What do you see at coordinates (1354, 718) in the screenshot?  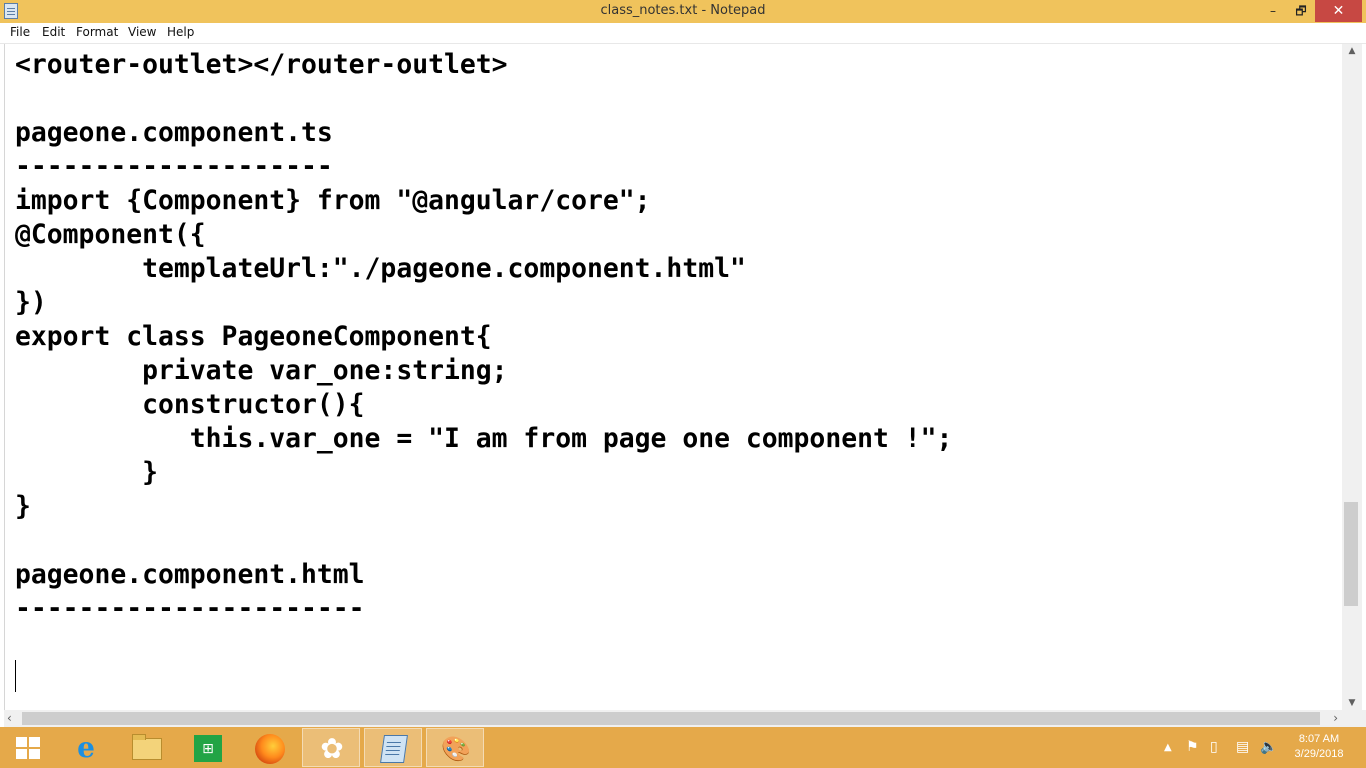 I see `scrollbar-corner` at bounding box center [1354, 718].